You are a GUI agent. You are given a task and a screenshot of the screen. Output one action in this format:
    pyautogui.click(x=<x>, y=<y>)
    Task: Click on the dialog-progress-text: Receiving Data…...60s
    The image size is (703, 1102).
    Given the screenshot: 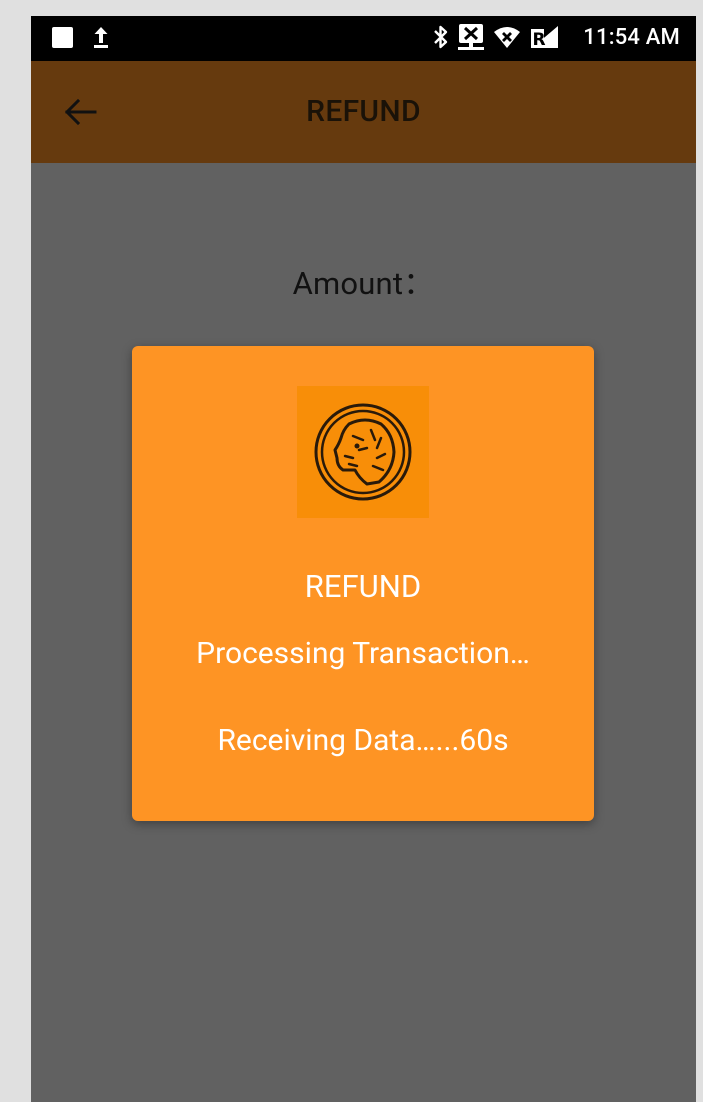 What is the action you would take?
    pyautogui.click(x=363, y=740)
    